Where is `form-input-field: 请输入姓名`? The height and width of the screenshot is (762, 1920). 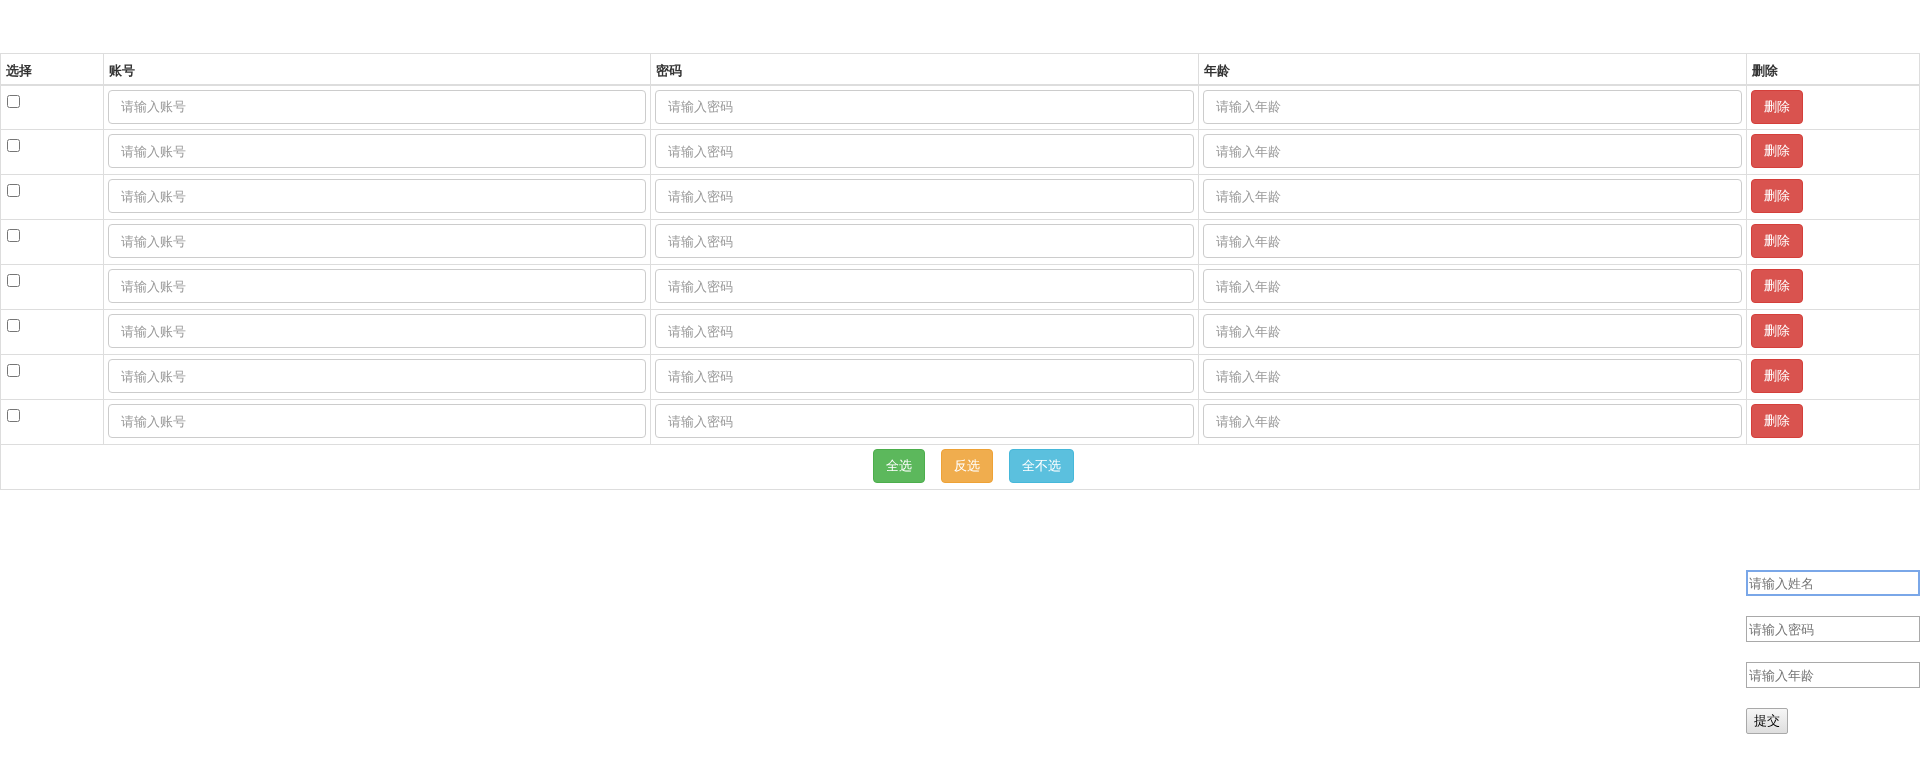 form-input-field: 请输入姓名 is located at coordinates (1833, 583).